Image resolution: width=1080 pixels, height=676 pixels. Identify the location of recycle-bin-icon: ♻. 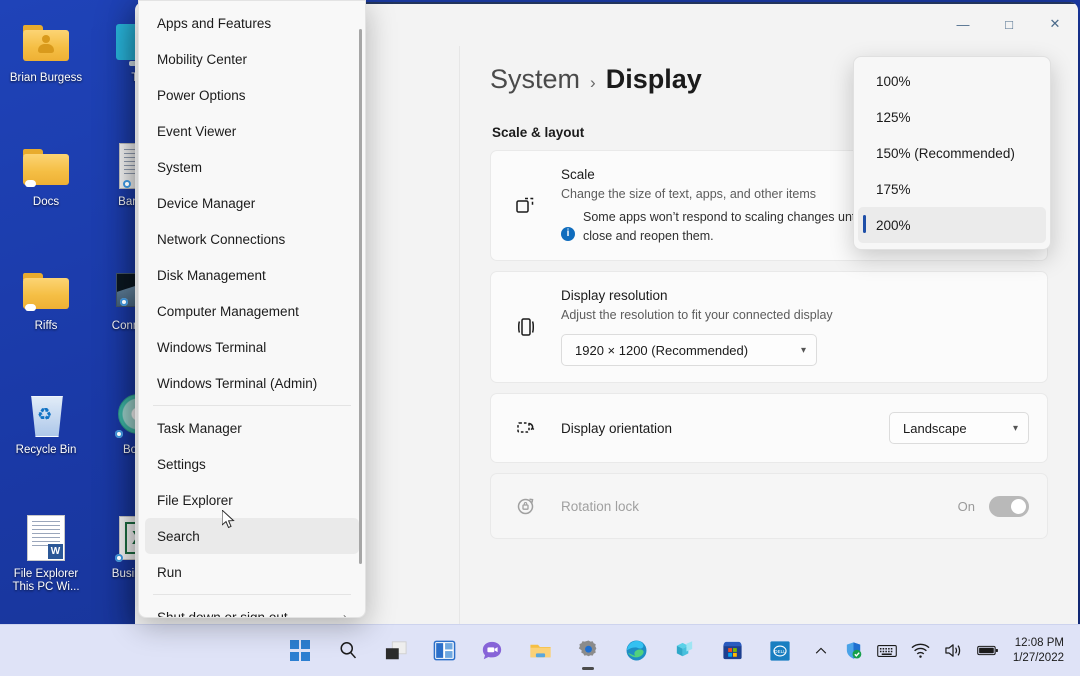
(46, 414).